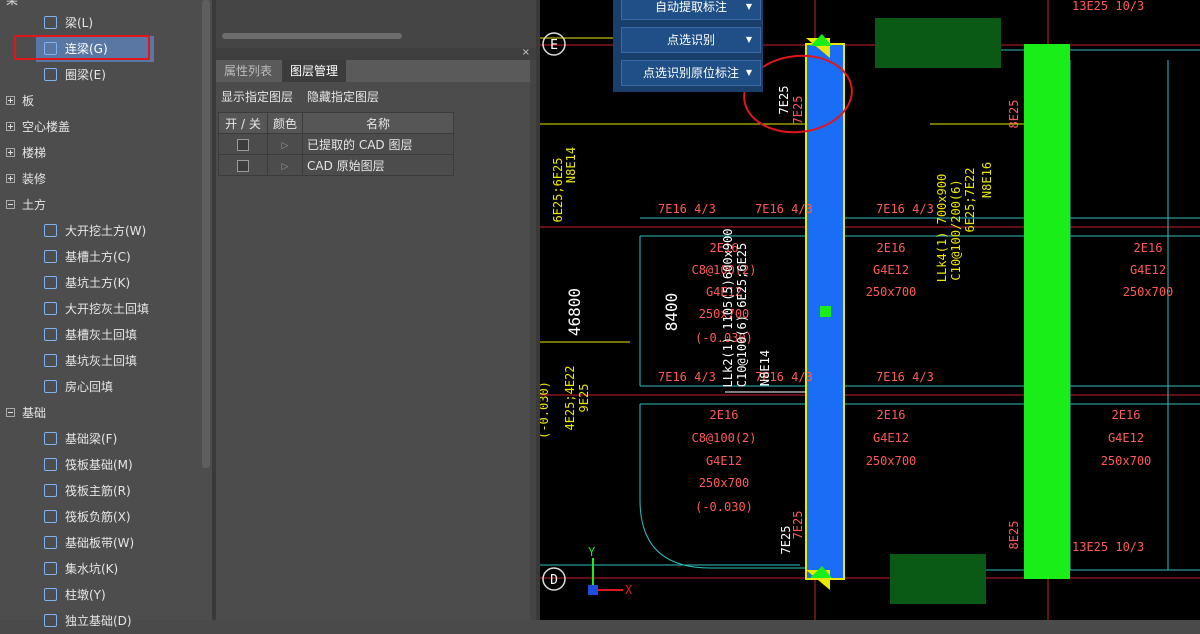 This screenshot has height=634, width=1200. I want to click on tree-item-label: 梁(L), so click(79, 23).